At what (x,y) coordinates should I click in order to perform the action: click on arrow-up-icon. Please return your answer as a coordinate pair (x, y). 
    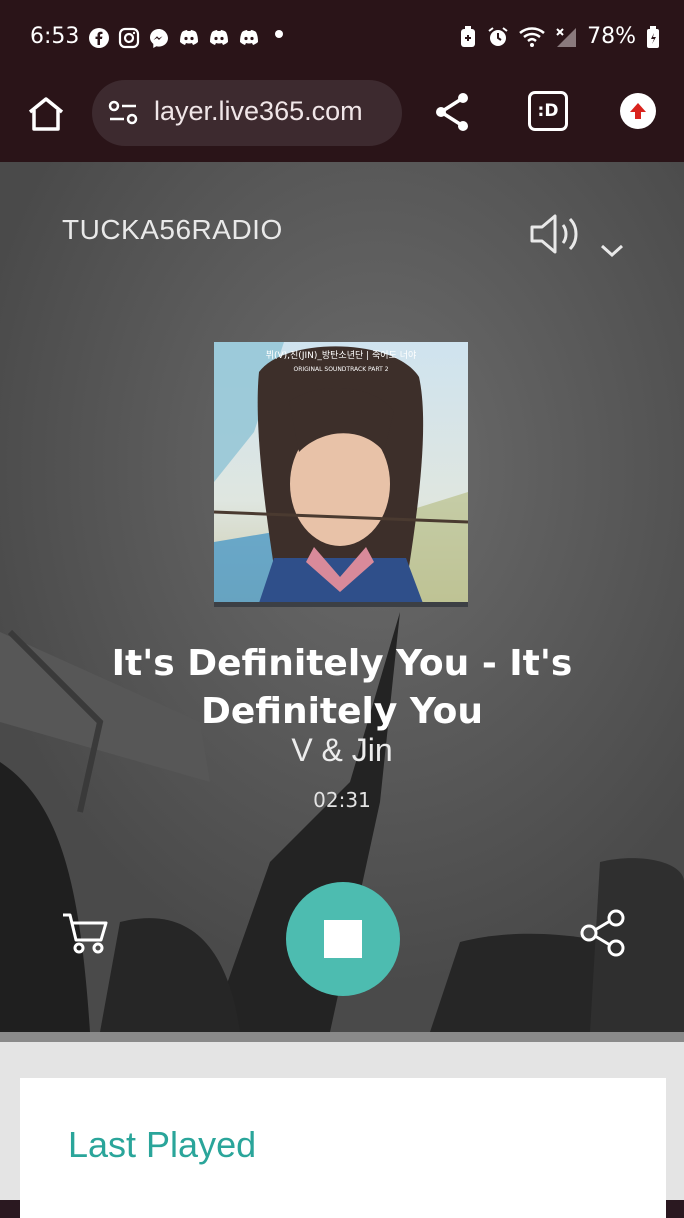
    Looking at the image, I should click on (638, 111).